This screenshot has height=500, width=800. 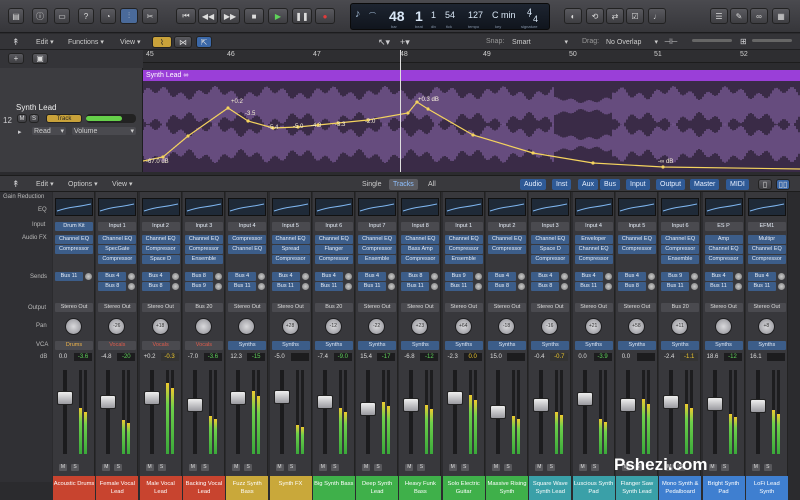 What do you see at coordinates (290, 326) in the screenshot?
I see `pan-knob: +28` at bounding box center [290, 326].